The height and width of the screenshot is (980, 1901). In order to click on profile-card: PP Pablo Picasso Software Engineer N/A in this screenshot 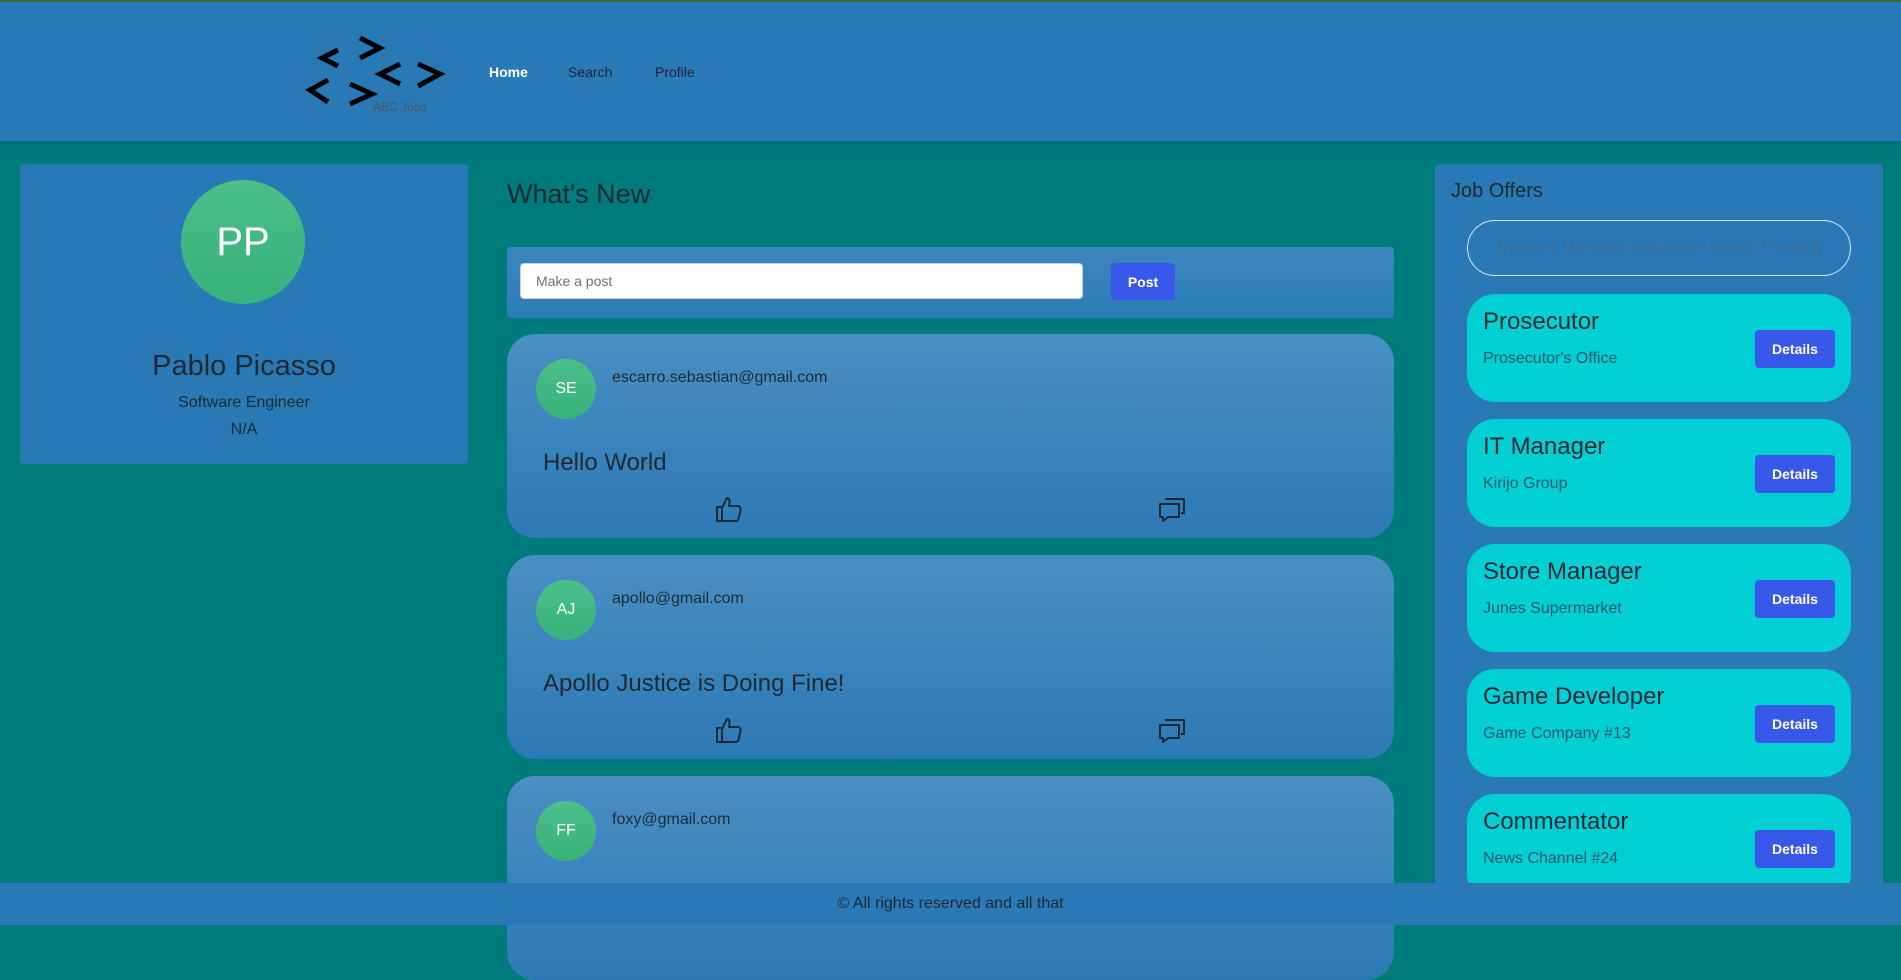, I will do `click(244, 314)`.